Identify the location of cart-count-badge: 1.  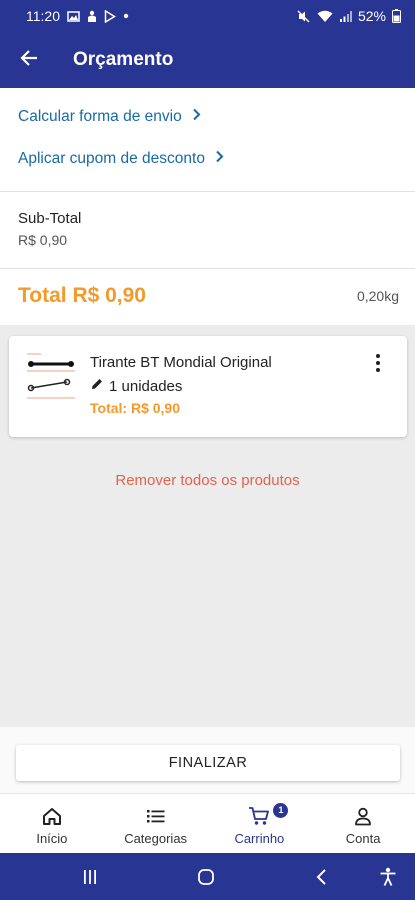
(281, 810).